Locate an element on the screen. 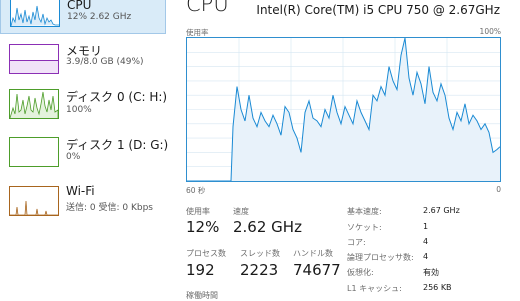 This screenshot has height=301, width=520. sidebar-item-cpu-title: CPU is located at coordinates (79, 6).